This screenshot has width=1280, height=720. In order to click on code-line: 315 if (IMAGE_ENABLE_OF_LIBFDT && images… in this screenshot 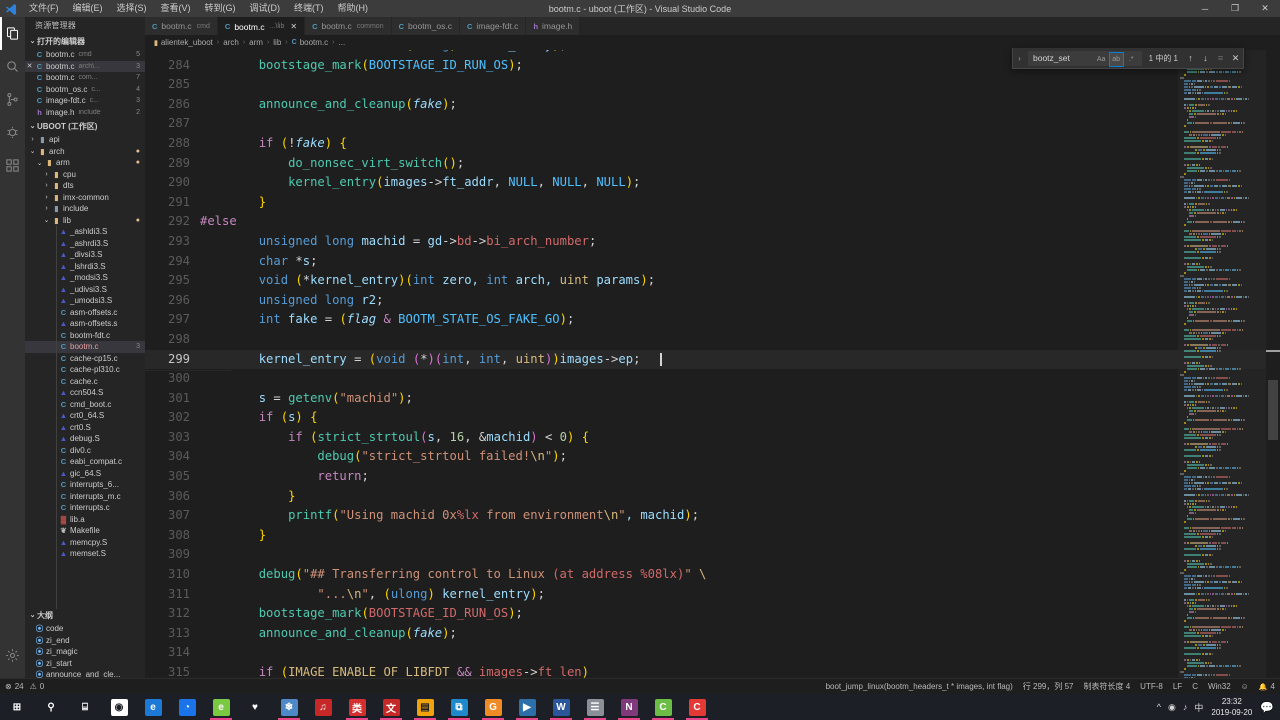, I will do `click(712, 670)`.